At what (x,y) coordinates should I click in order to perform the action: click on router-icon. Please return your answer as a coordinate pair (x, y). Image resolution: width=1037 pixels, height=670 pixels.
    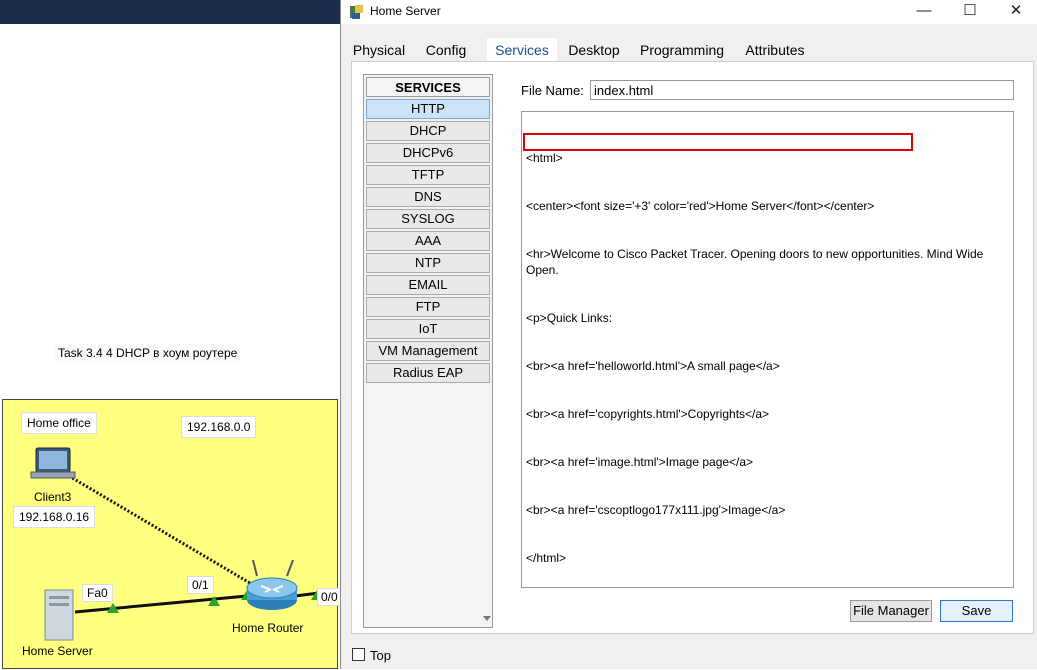
    Looking at the image, I should click on (272, 584).